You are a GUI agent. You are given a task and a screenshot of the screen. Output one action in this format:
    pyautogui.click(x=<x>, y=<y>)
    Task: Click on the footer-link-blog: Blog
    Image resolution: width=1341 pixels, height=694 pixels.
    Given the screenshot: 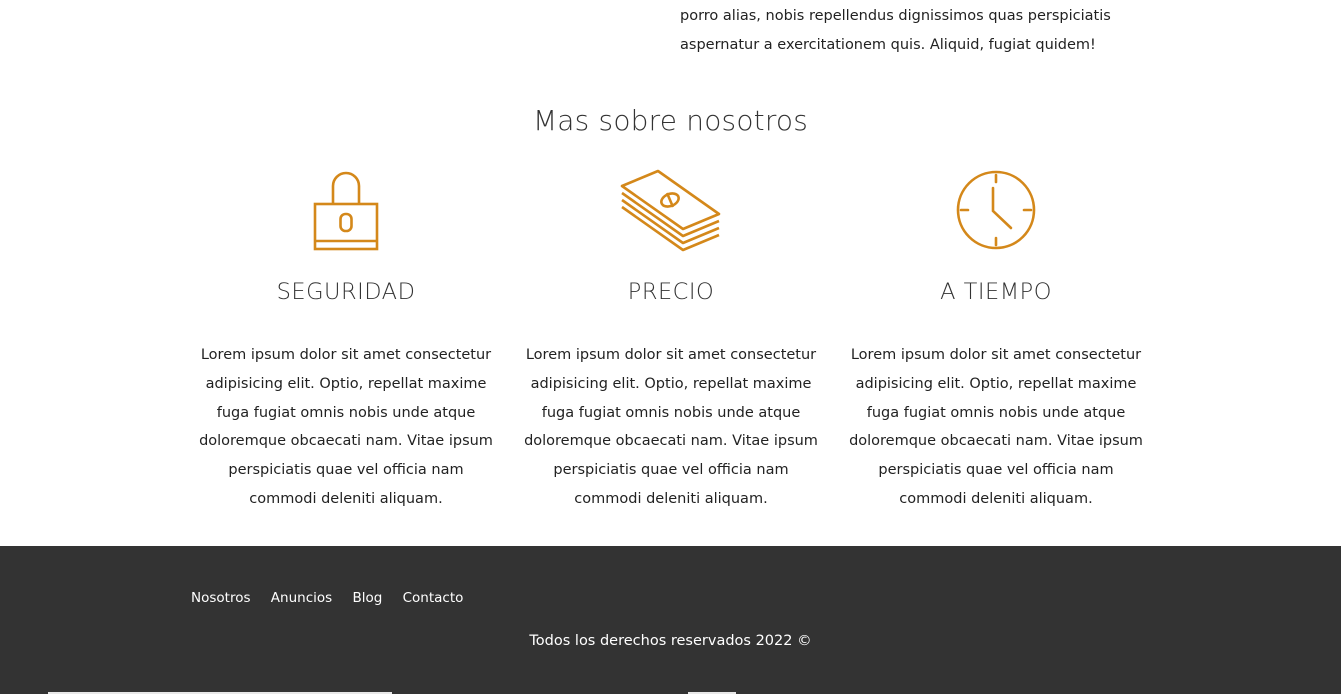 What is the action you would take?
    pyautogui.click(x=367, y=598)
    